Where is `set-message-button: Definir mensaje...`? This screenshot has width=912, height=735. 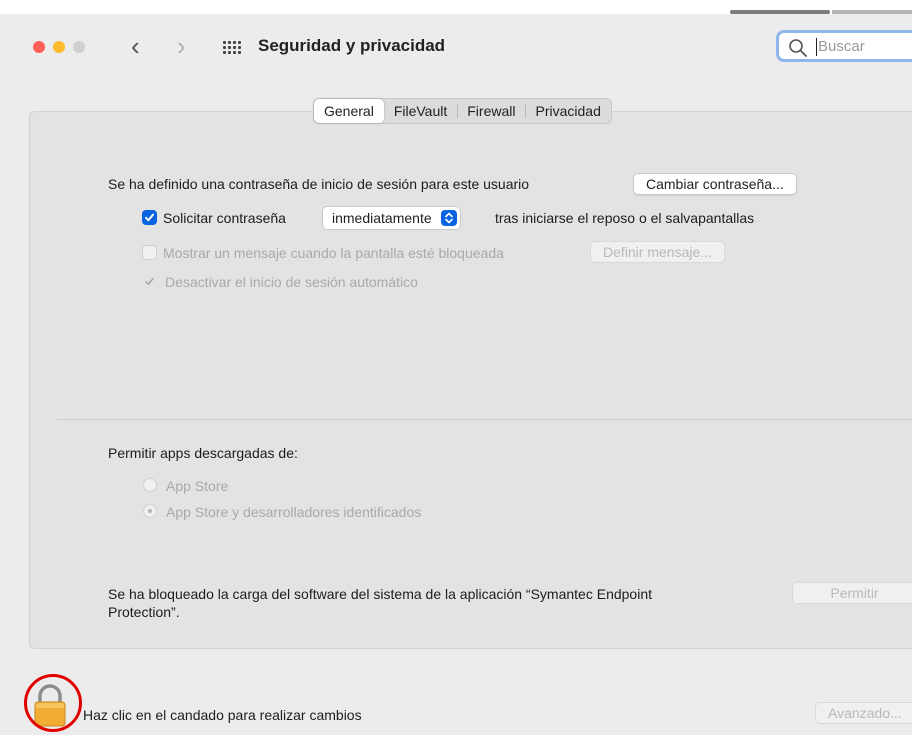 set-message-button: Definir mensaje... is located at coordinates (657, 252).